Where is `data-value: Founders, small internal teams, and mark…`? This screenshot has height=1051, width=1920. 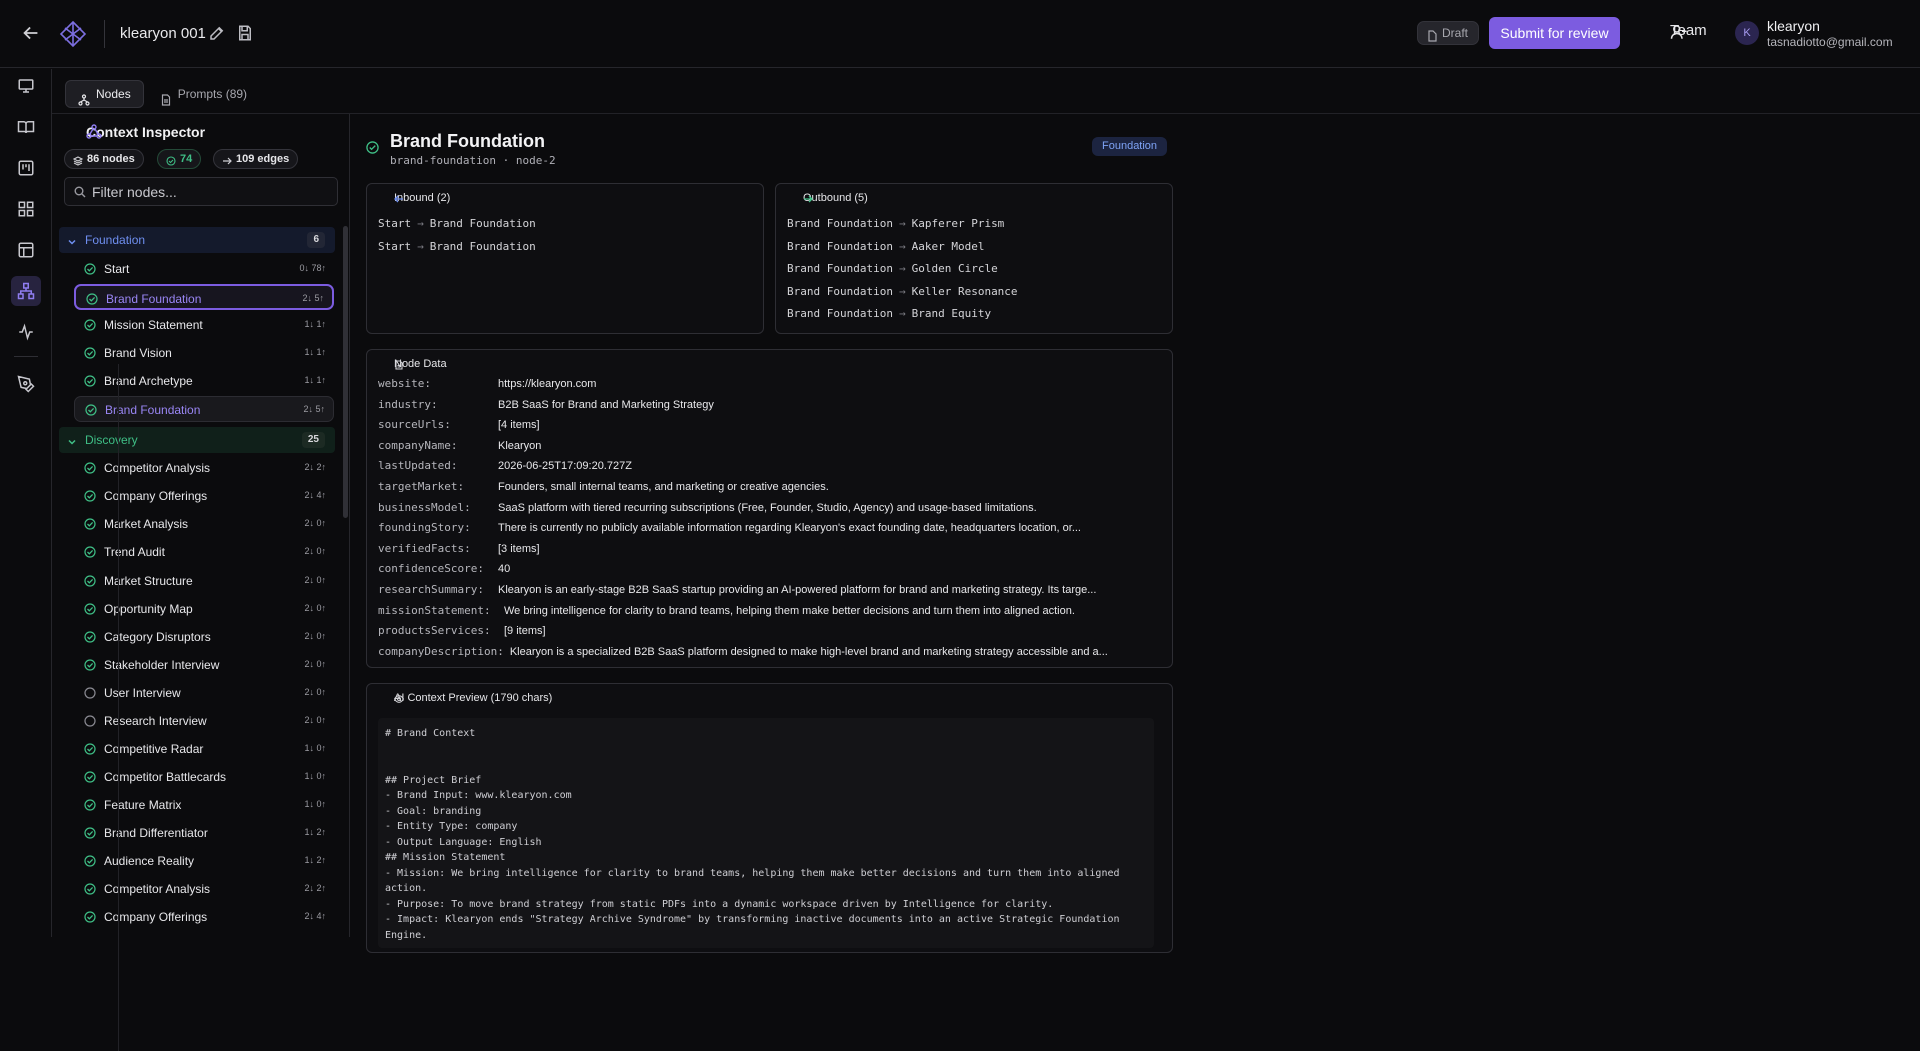
data-value: Founders, small internal teams, and mark… is located at coordinates (663, 487).